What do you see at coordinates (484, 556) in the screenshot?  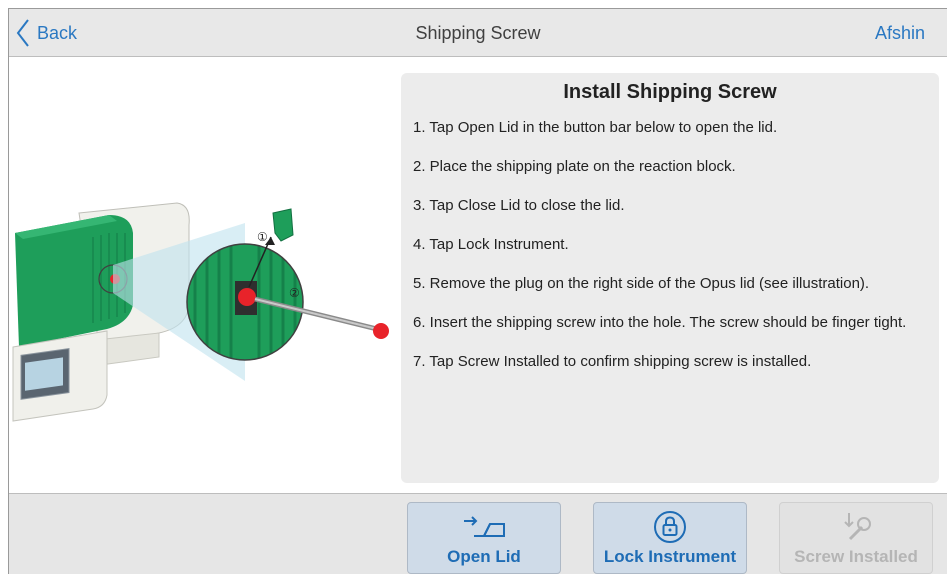 I see `open-lid-label: Open Lid` at bounding box center [484, 556].